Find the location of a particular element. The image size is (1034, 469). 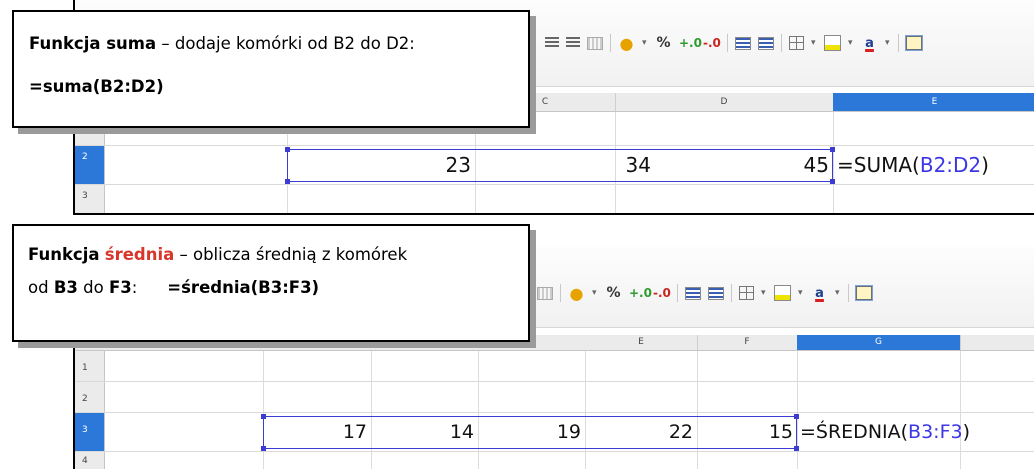

callout-title: Funkcja suma is located at coordinates (93, 43).